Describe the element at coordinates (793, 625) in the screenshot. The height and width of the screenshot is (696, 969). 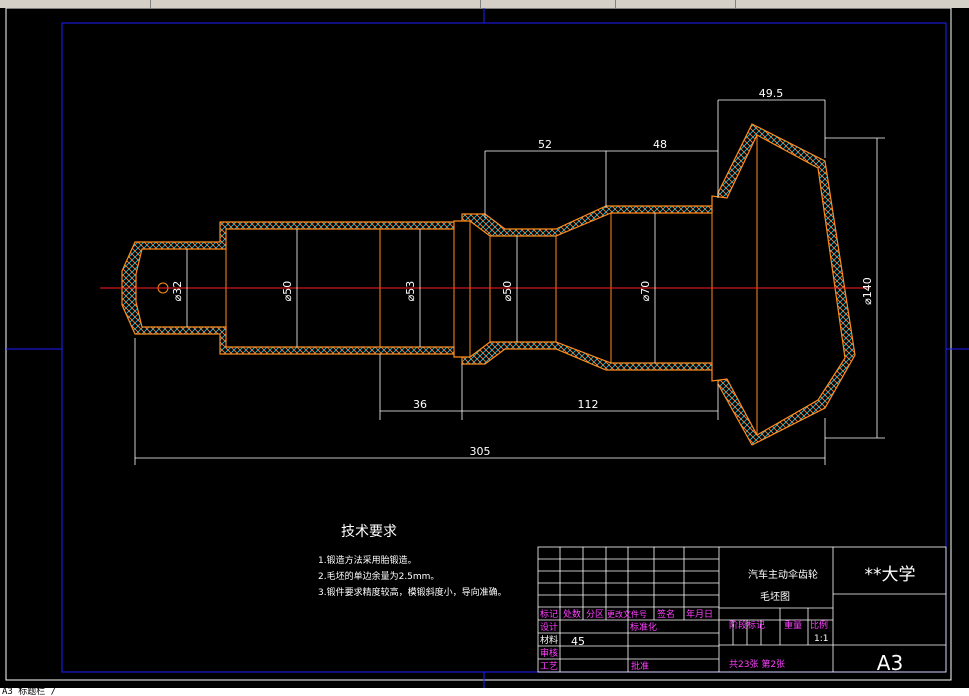
I see `tb-weight: 重量` at that location.